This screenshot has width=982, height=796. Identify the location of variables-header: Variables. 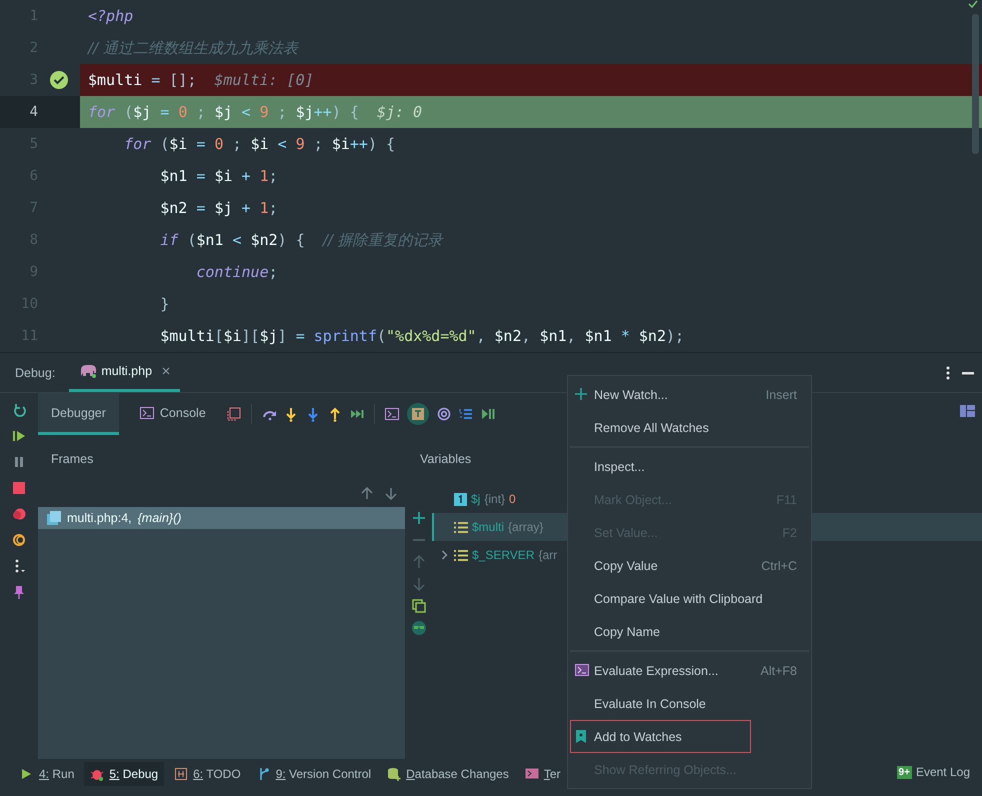
(446, 459).